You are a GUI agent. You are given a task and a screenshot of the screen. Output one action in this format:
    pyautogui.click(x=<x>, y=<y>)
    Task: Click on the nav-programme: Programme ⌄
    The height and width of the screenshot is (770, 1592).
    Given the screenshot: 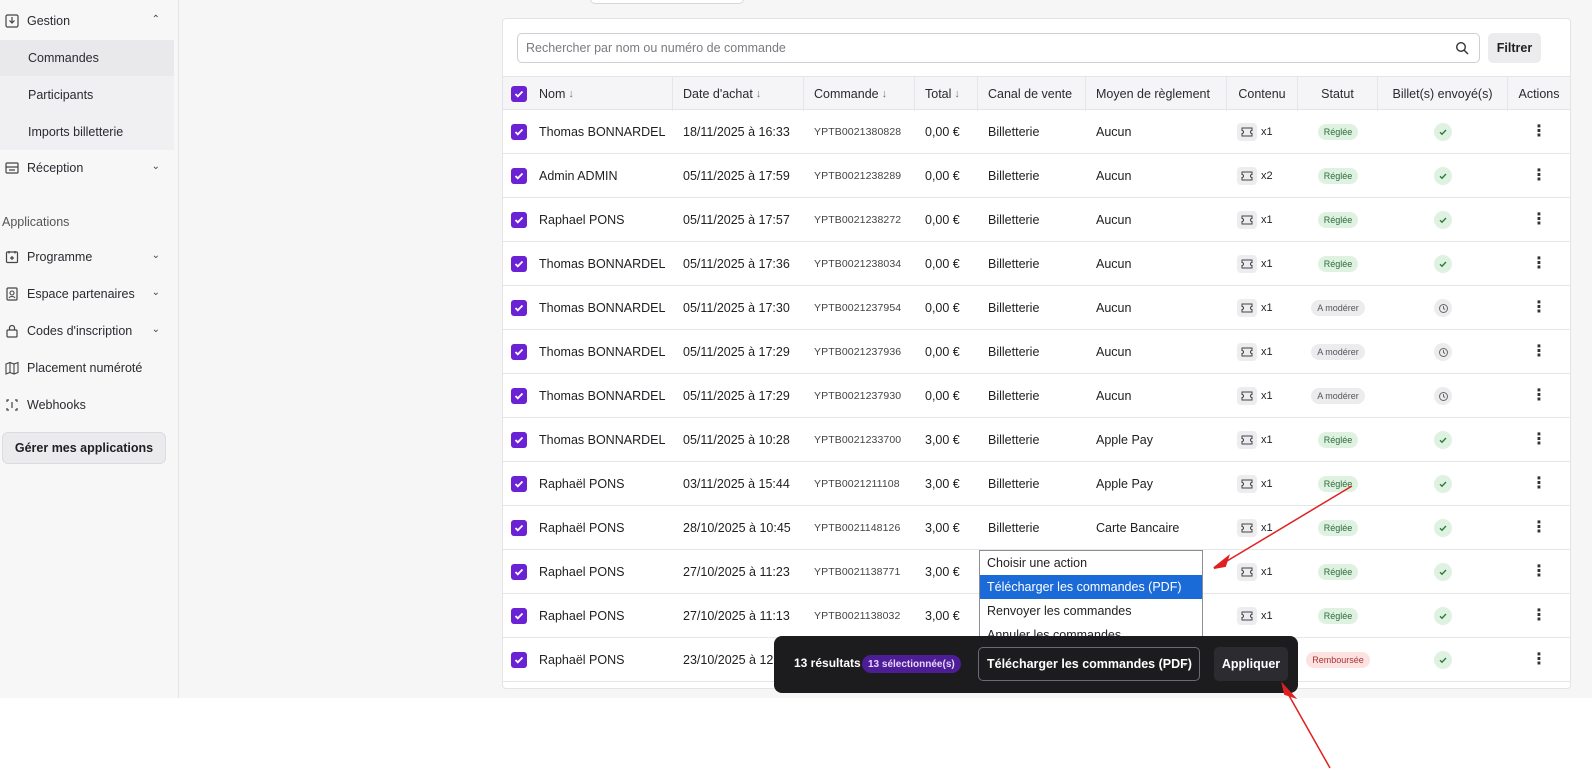 What is the action you would take?
    pyautogui.click(x=87, y=257)
    